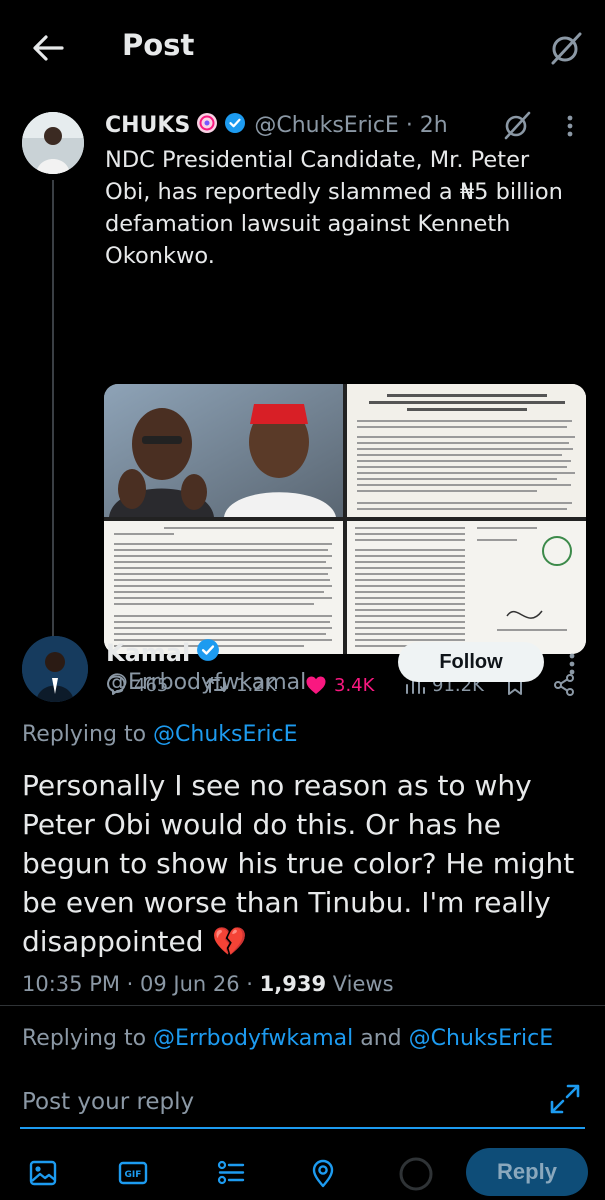 The image size is (605, 1200). I want to click on reply-author-name: Kamal, so click(163, 653).